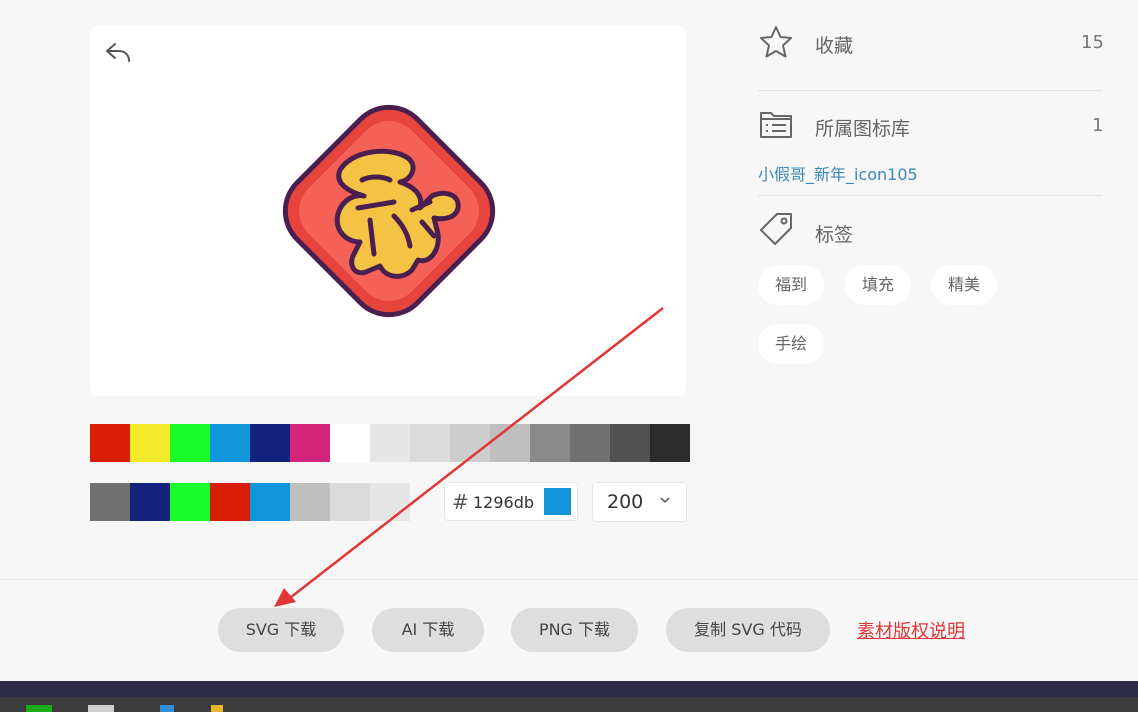 This screenshot has width=1138, height=712. Describe the element at coordinates (748, 630) in the screenshot. I see `copy-svg-code-button: 复制 SVG 代码` at that location.